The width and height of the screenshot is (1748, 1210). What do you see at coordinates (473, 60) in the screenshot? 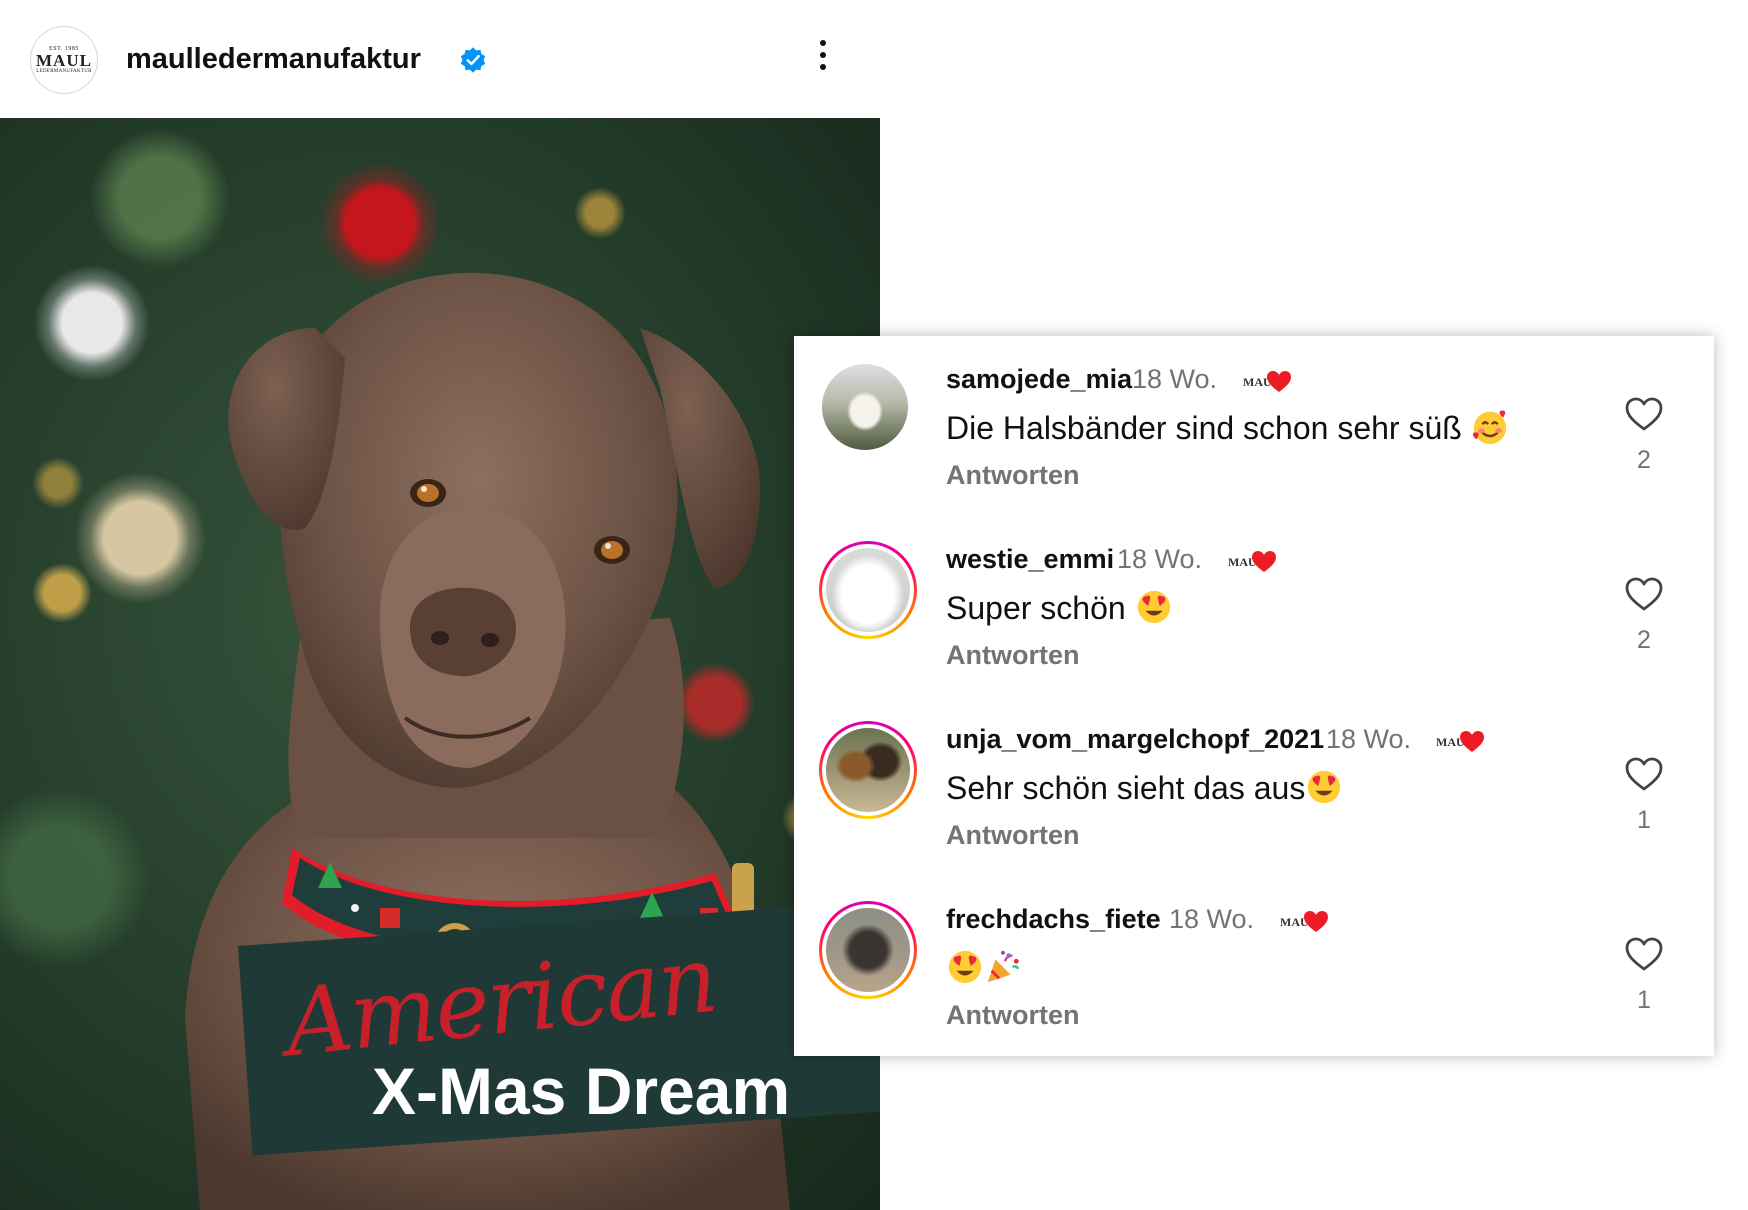
I see `verified-badge-icon` at bounding box center [473, 60].